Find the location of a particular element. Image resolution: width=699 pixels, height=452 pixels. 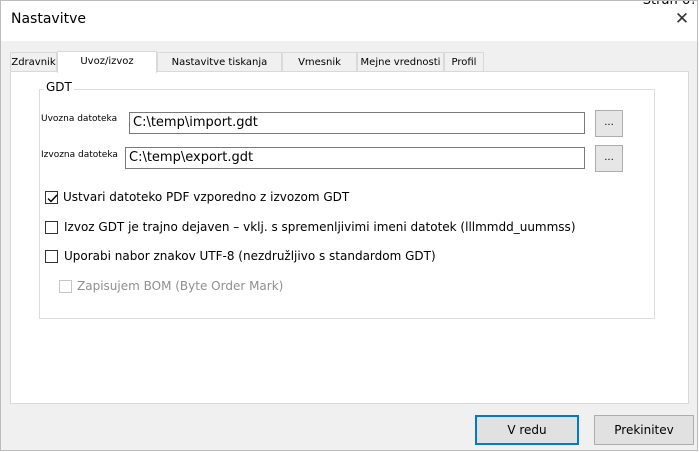

corner-text: Stran 6? is located at coordinates (669, 4).